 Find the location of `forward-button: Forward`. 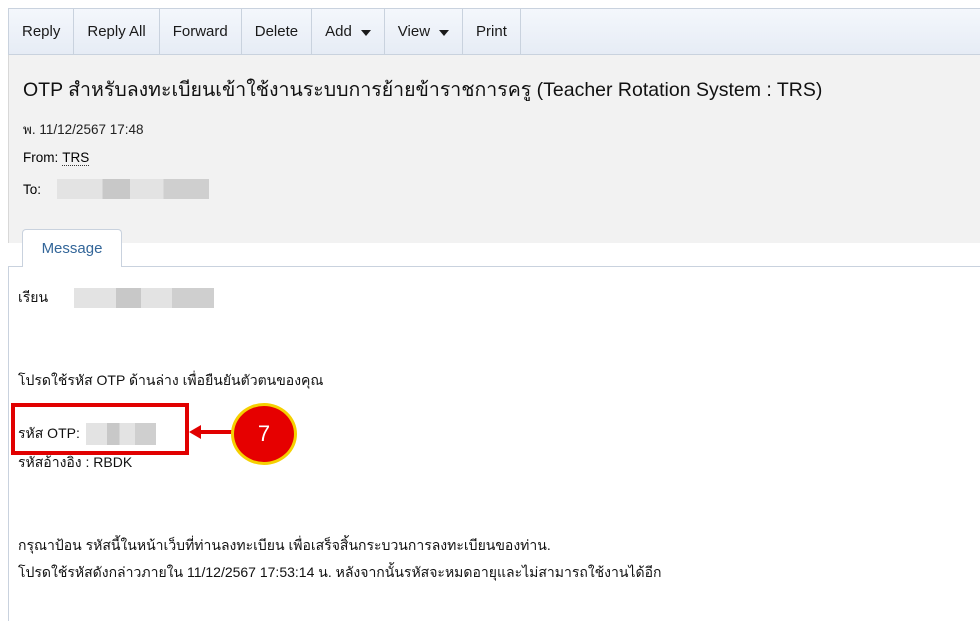

forward-button: Forward is located at coordinates (201, 31).